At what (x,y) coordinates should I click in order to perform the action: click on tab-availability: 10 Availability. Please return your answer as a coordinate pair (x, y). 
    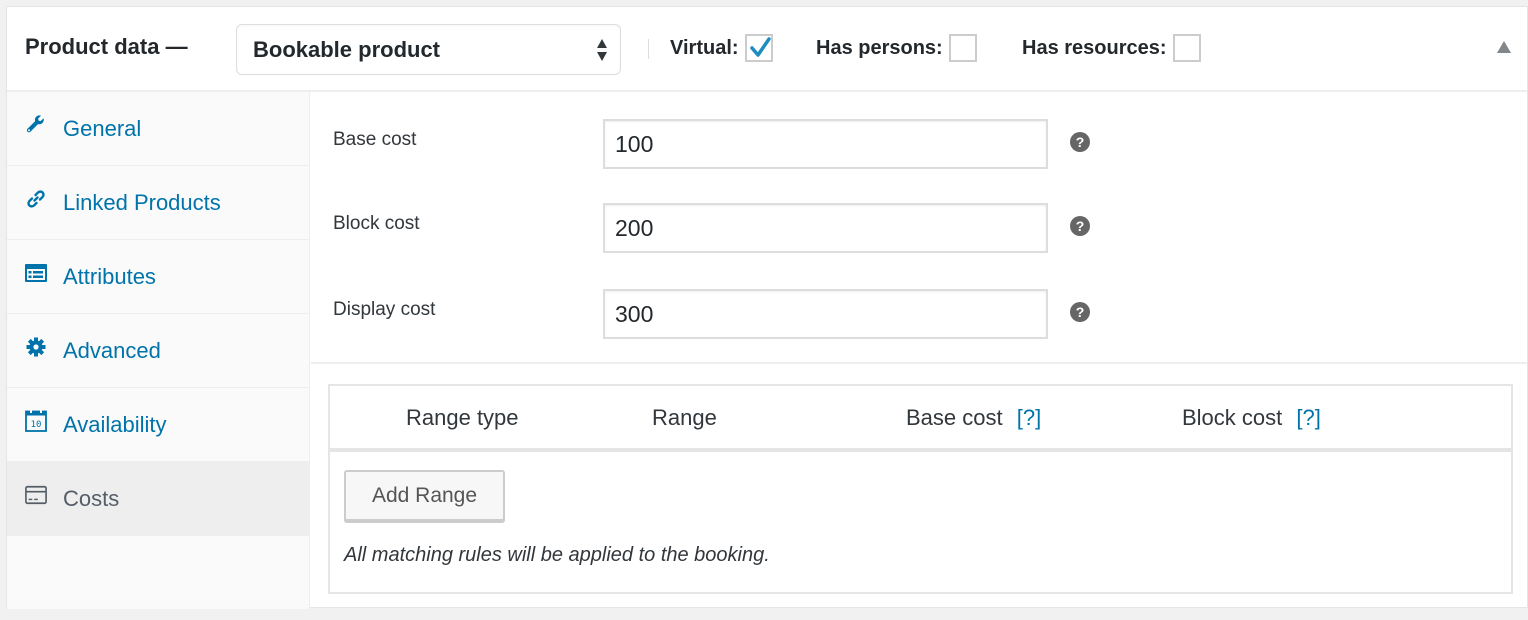
    Looking at the image, I should click on (158, 425).